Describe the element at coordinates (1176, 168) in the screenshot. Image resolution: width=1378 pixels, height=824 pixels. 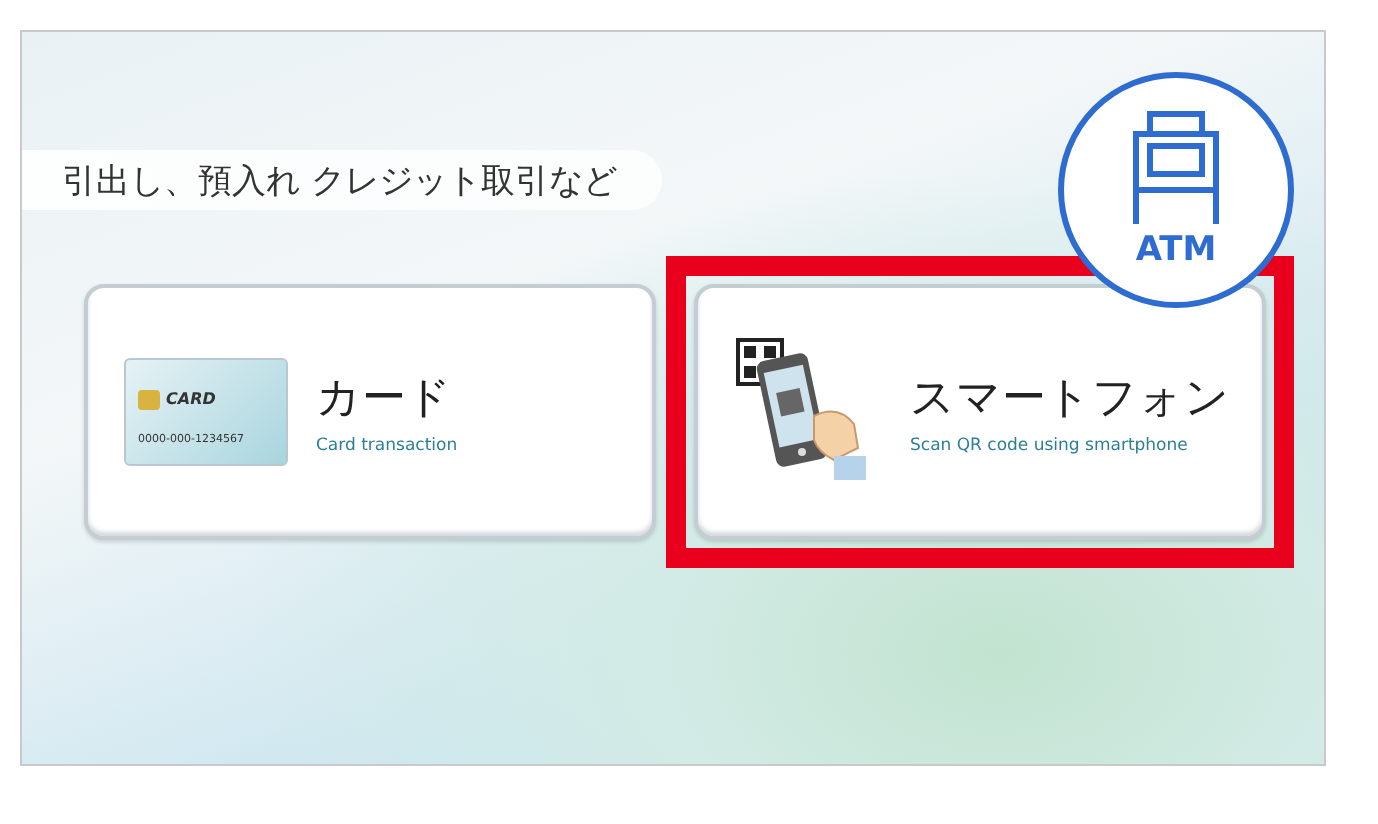
I see `atm-machine-icon` at that location.